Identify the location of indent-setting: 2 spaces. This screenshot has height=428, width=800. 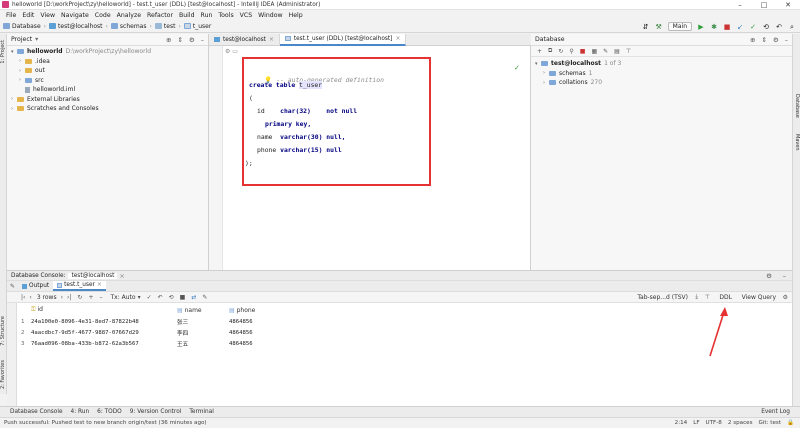
(740, 423).